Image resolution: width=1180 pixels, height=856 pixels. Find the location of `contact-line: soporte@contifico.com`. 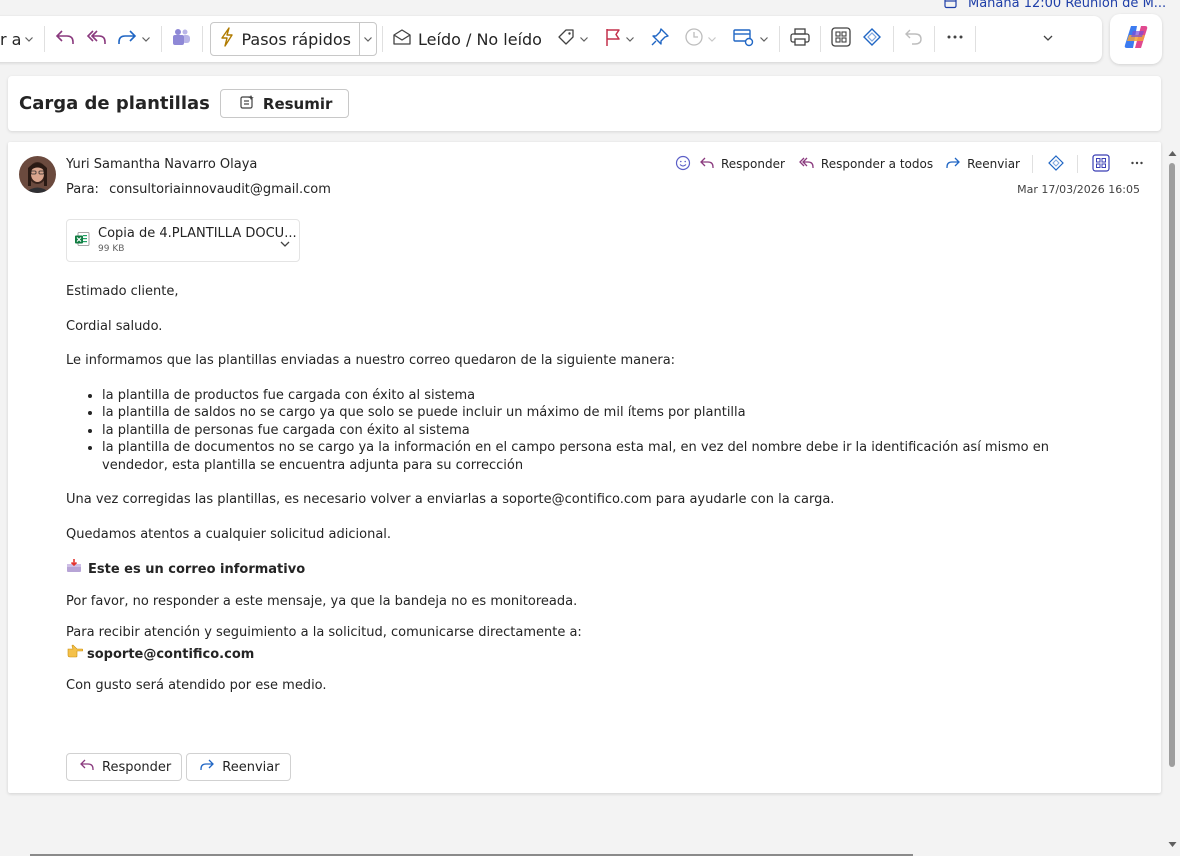

contact-line: soporte@contifico.com is located at coordinates (586, 654).